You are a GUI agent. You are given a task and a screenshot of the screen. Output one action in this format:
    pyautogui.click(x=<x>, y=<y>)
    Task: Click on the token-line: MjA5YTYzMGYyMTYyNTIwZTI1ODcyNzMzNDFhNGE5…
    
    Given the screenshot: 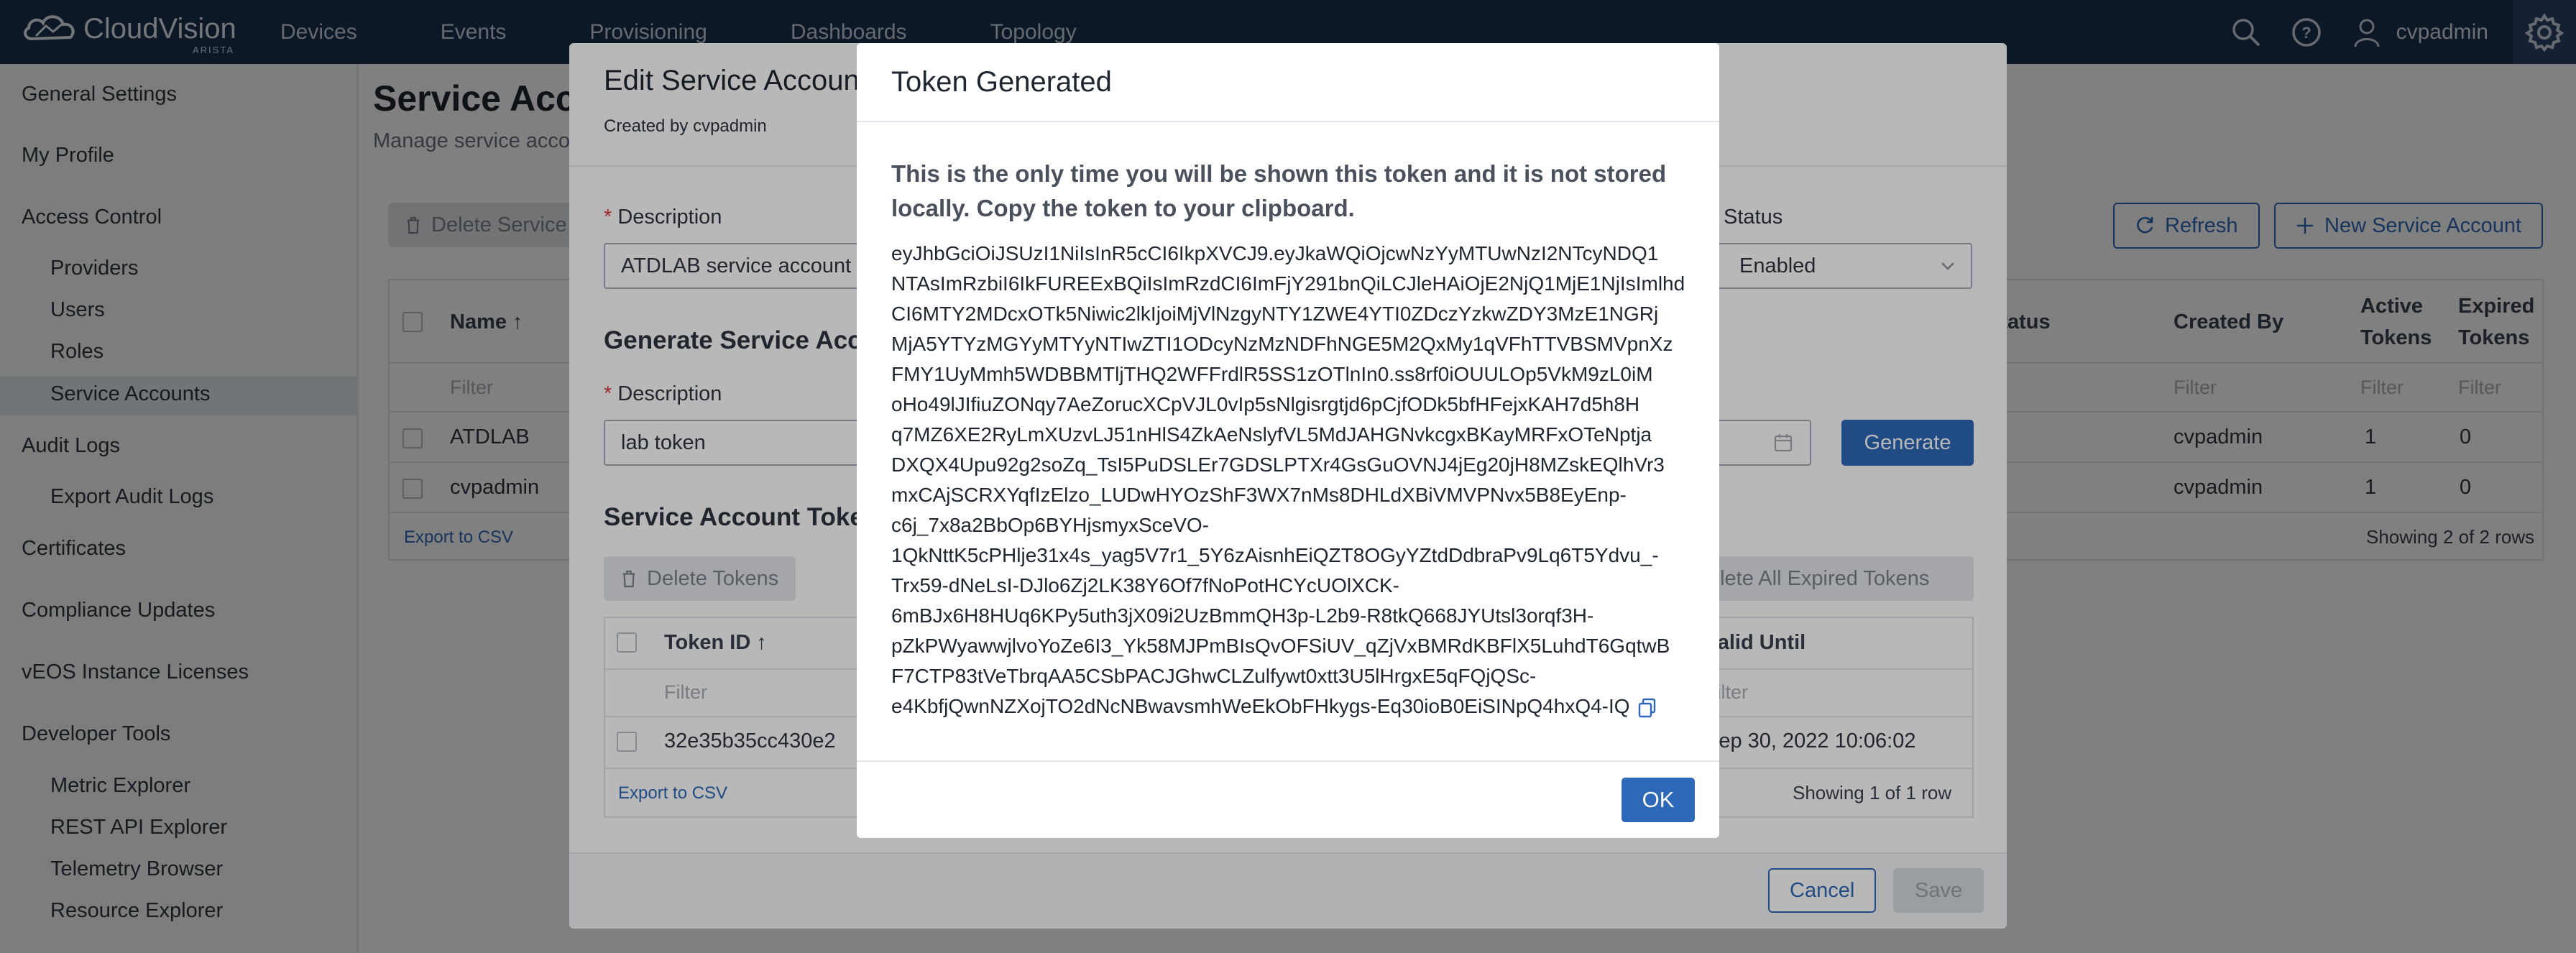 What is the action you would take?
    pyautogui.click(x=1282, y=344)
    